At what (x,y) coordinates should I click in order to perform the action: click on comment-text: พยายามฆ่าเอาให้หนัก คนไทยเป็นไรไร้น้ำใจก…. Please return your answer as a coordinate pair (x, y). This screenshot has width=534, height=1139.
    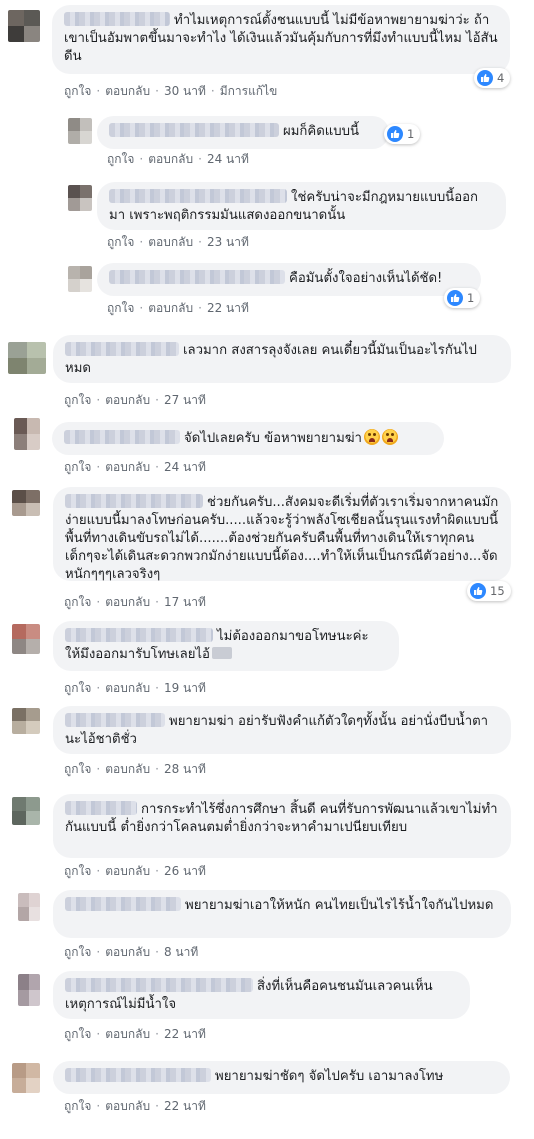
    Looking at the image, I should click on (339, 905).